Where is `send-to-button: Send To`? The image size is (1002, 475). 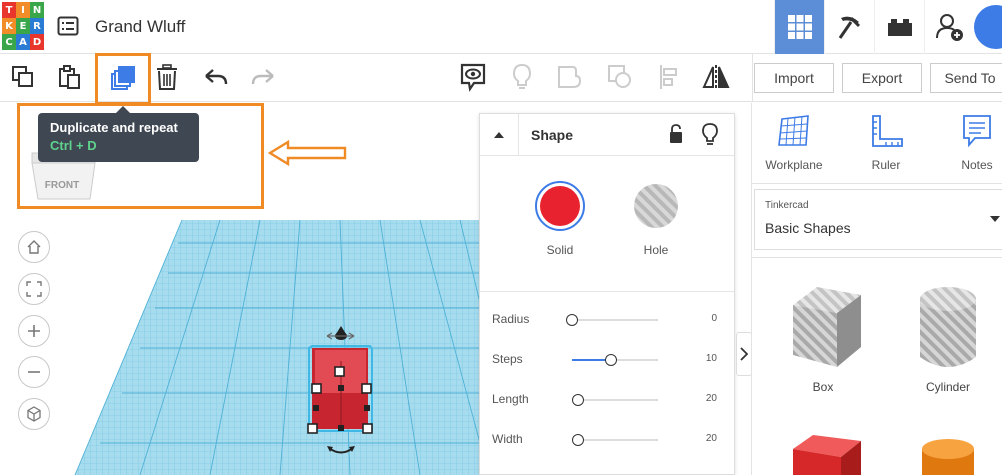
send-to-button: Send To is located at coordinates (966, 78).